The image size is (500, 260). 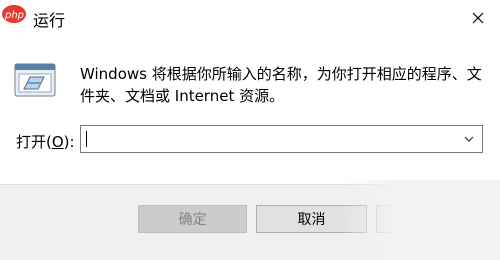 I want to click on close-button, so click(x=478, y=18).